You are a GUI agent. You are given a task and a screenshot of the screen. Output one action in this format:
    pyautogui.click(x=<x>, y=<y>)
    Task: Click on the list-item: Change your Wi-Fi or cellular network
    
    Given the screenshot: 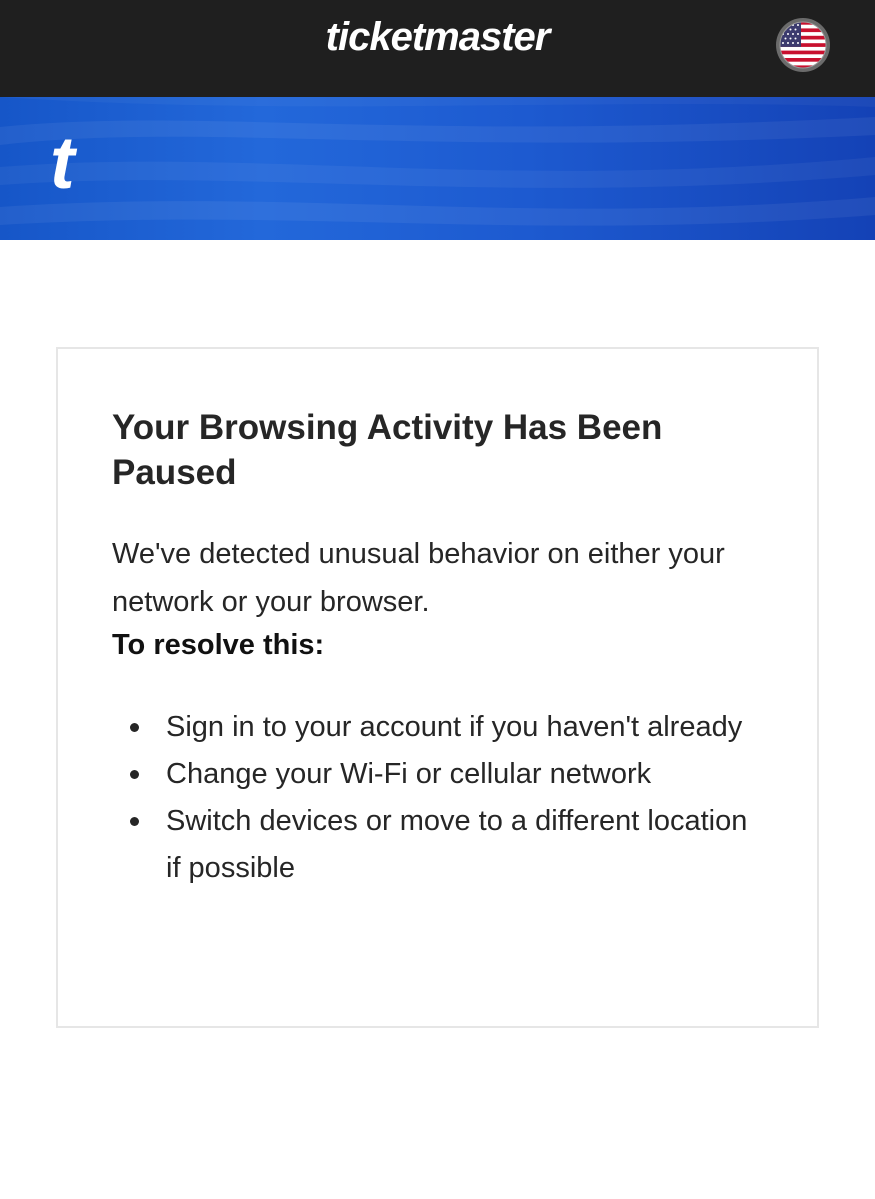 What is the action you would take?
    pyautogui.click(x=432, y=774)
    